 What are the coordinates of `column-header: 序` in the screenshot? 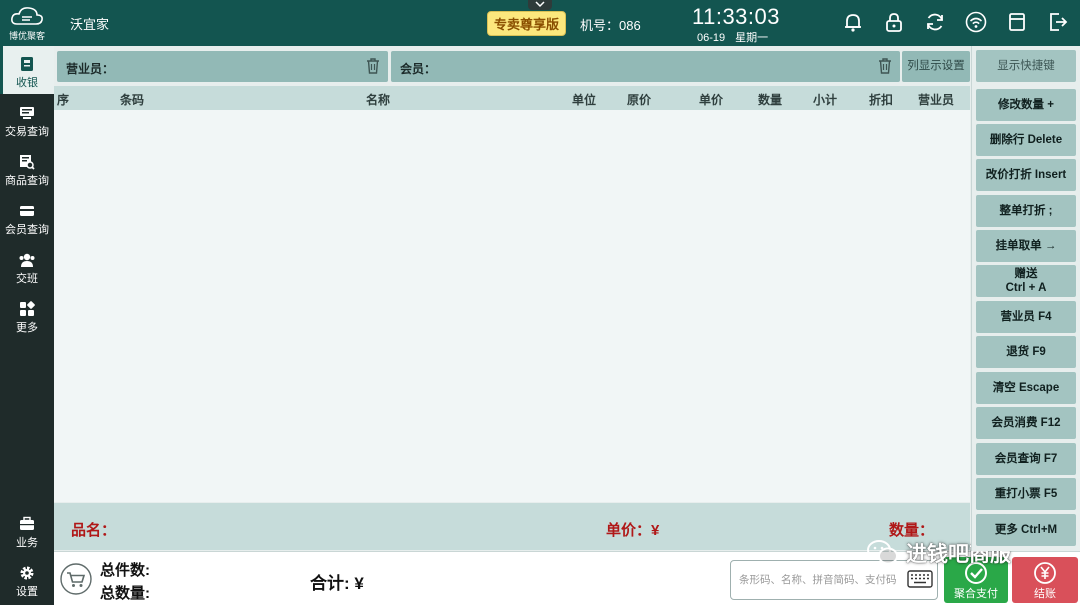 It's located at (63, 99).